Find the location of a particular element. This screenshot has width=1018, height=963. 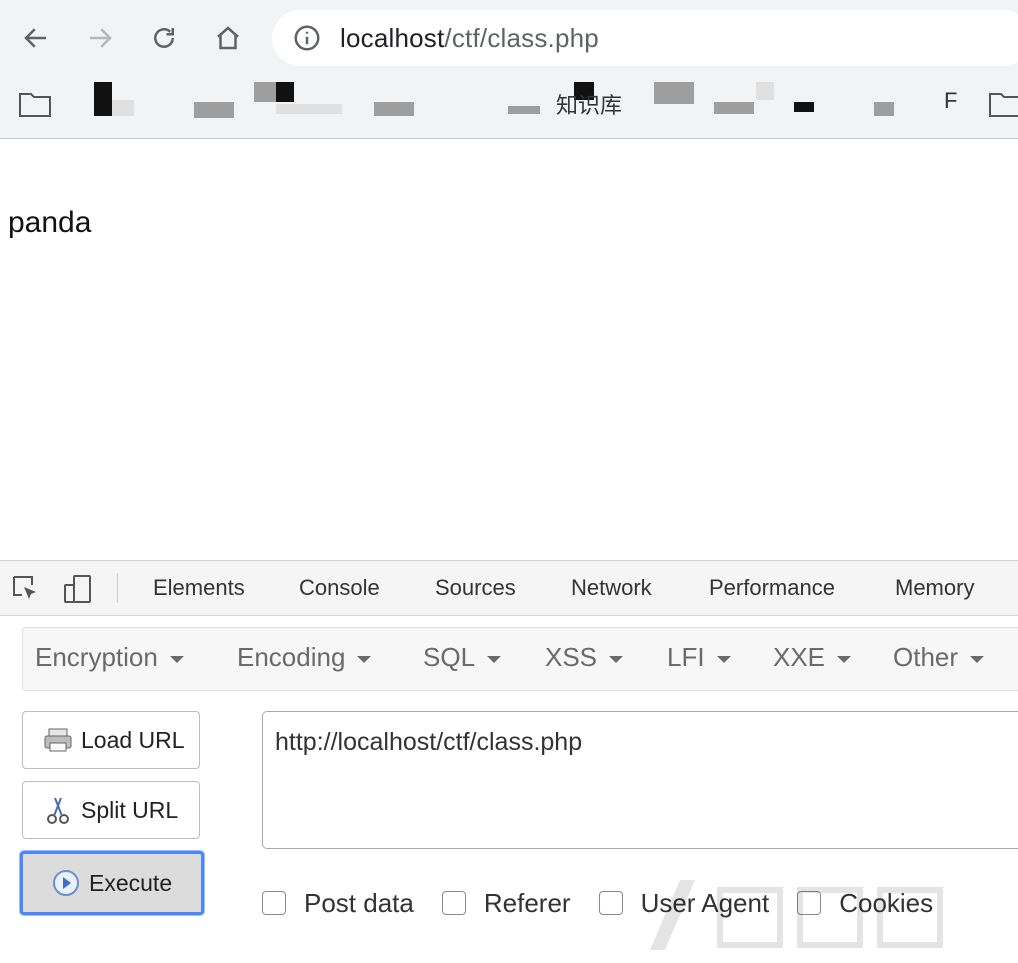

menu-label: SQL is located at coordinates (449, 657).